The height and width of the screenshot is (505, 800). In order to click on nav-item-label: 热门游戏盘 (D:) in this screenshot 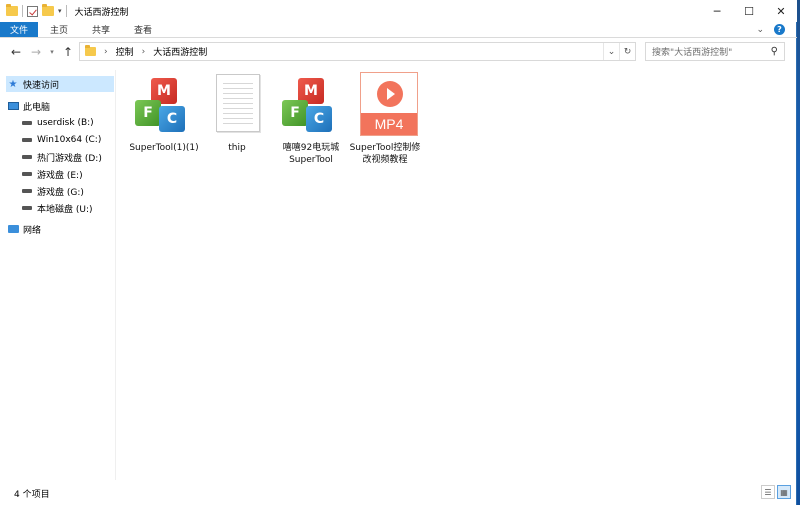, I will do `click(69, 158)`.